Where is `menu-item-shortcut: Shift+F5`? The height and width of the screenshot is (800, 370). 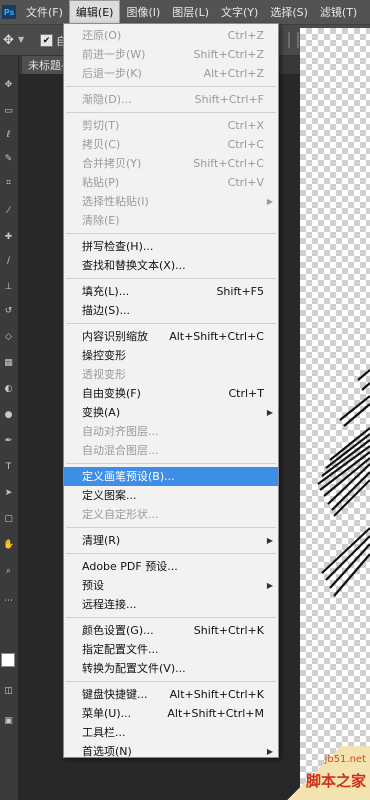
menu-item-shortcut: Shift+F5 is located at coordinates (240, 291).